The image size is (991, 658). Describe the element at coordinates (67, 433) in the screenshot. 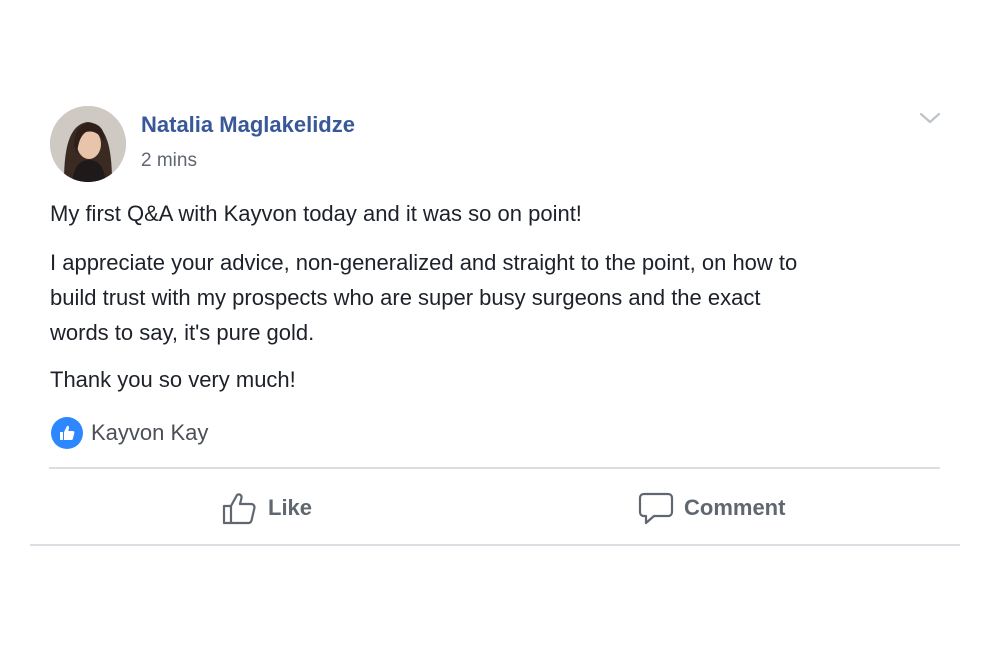

I see `like-reaction-icon` at that location.